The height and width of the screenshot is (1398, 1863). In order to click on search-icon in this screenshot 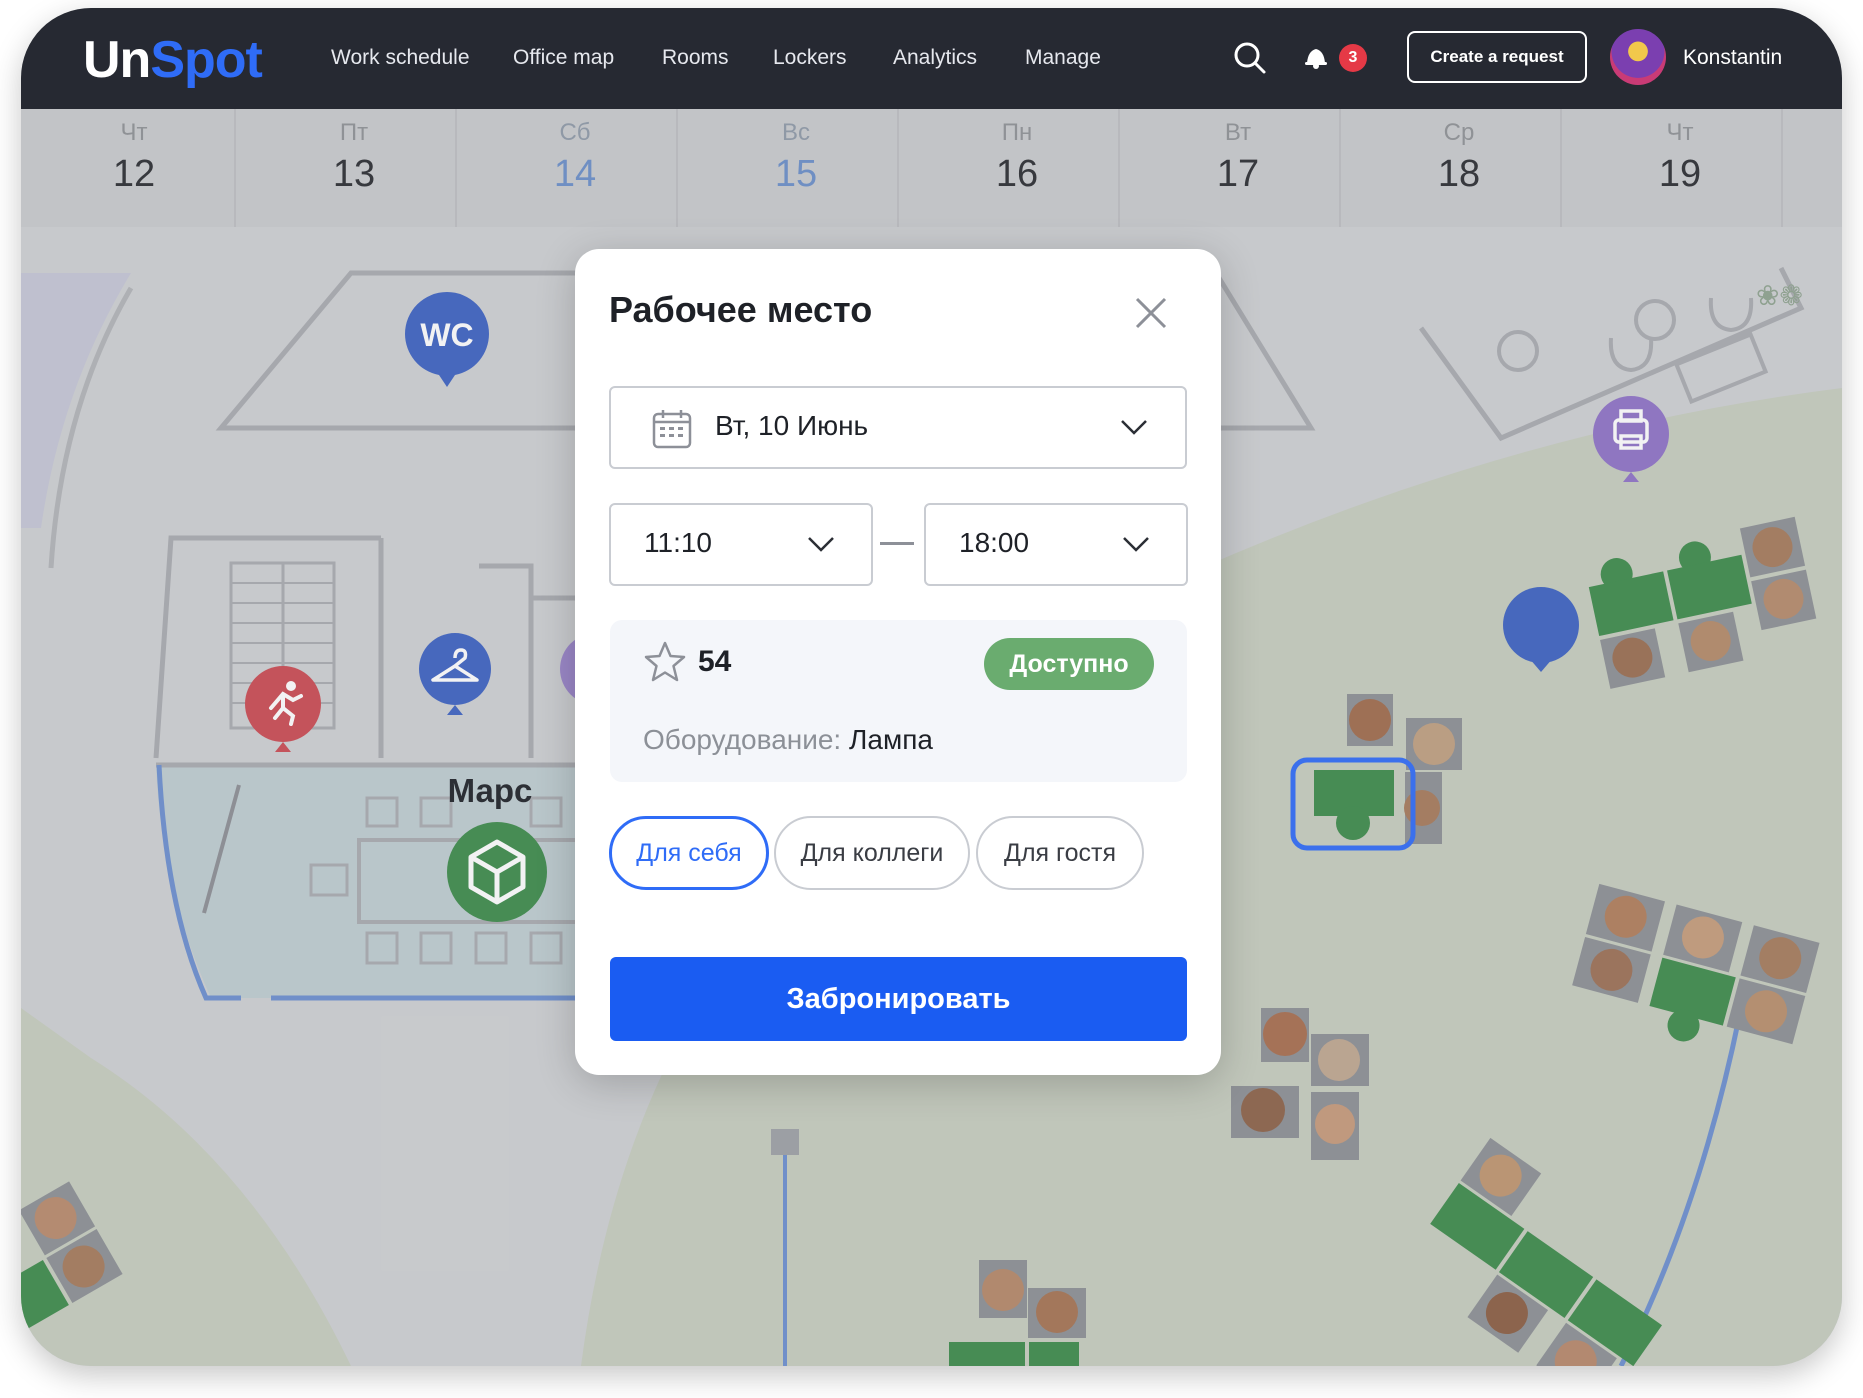, I will do `click(1250, 58)`.